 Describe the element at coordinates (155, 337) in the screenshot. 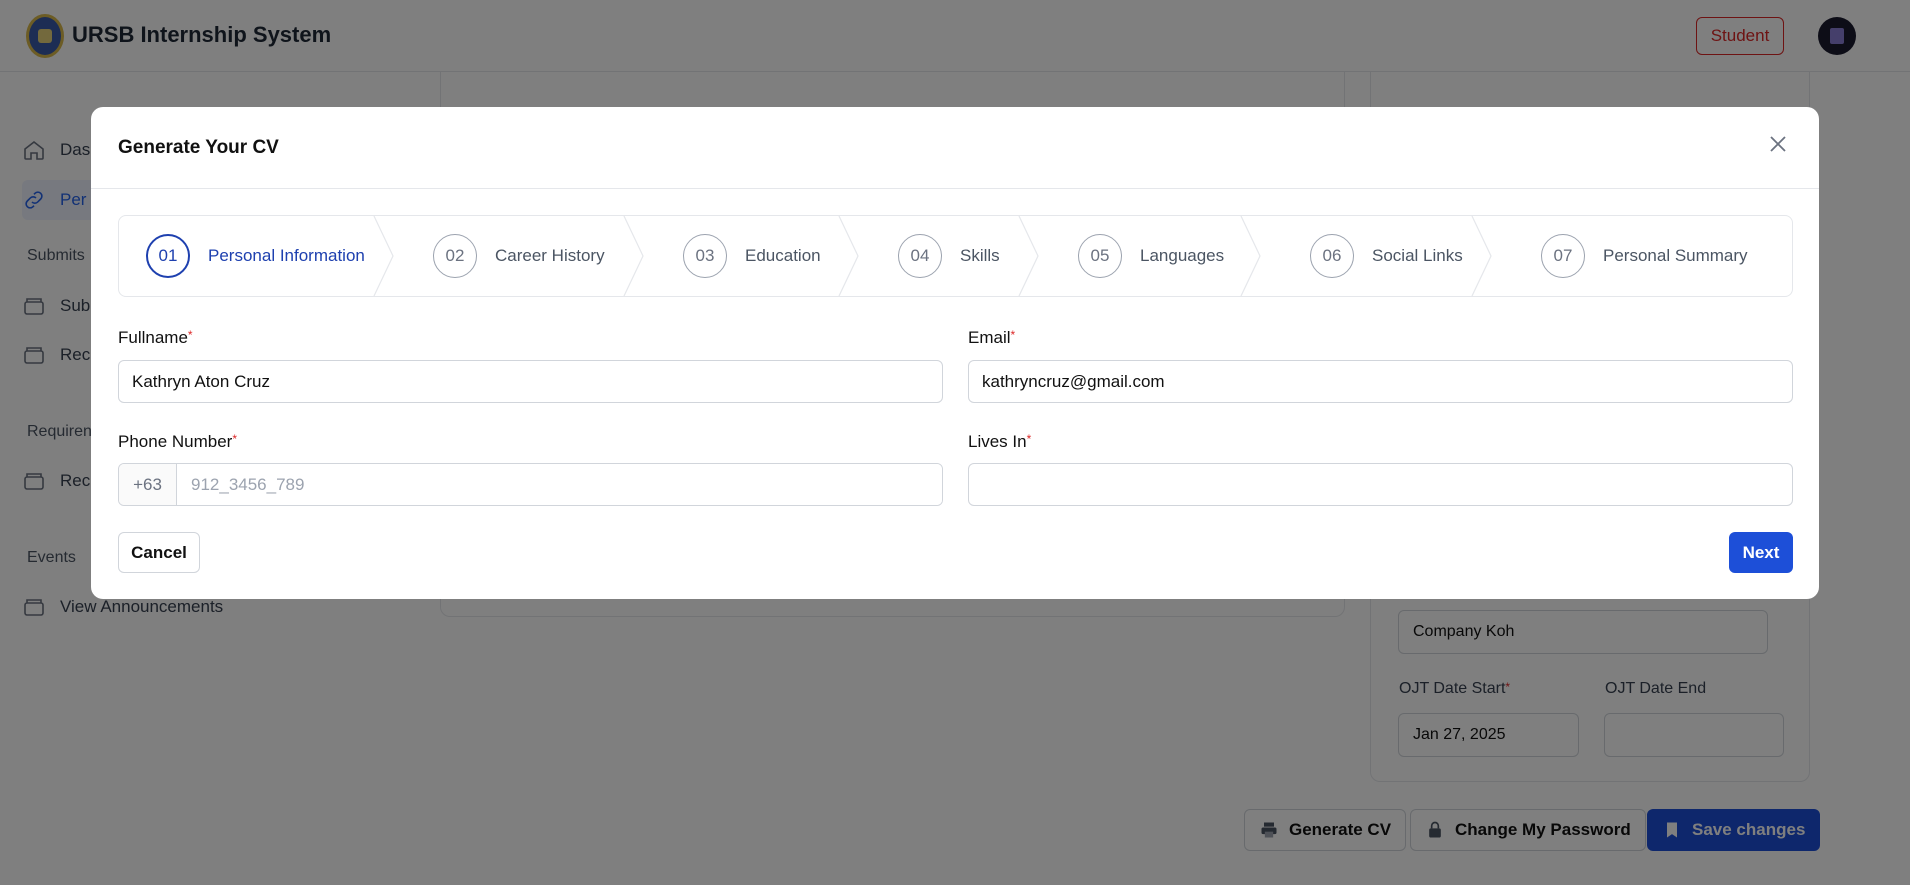

I see `fullname-label: Fullname*` at that location.